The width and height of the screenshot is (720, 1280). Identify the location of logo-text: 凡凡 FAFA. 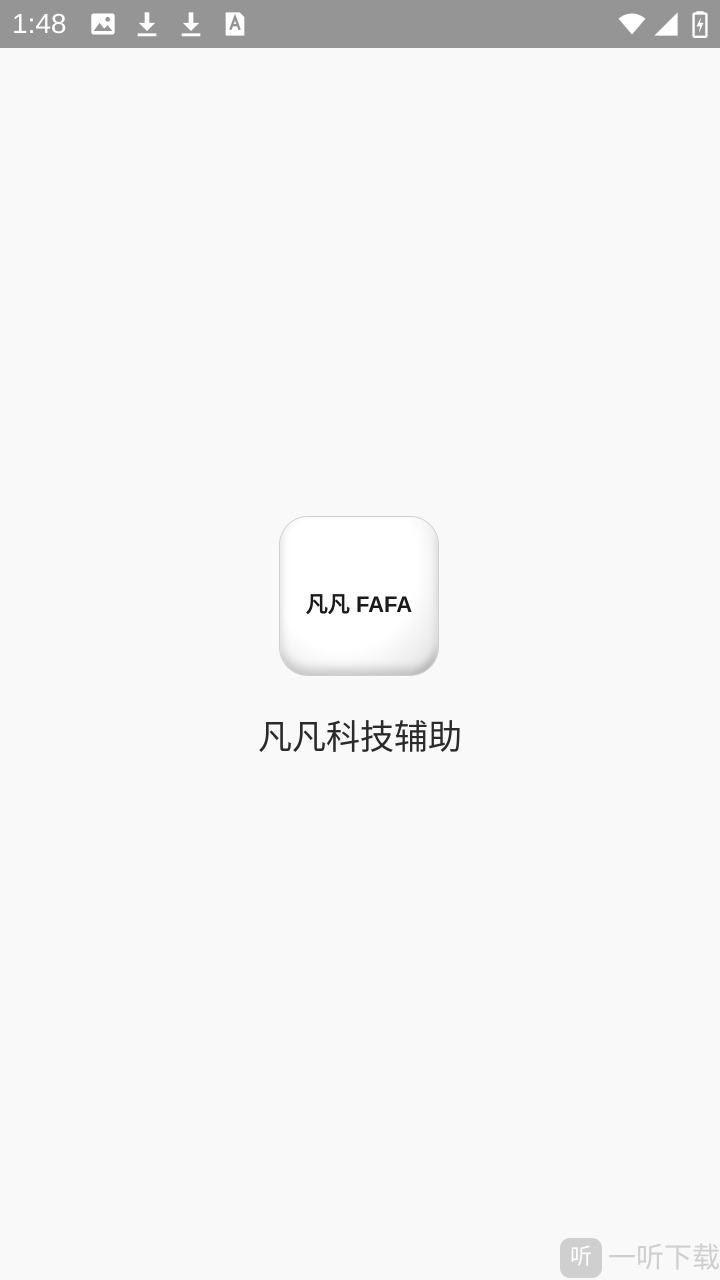
(359, 604).